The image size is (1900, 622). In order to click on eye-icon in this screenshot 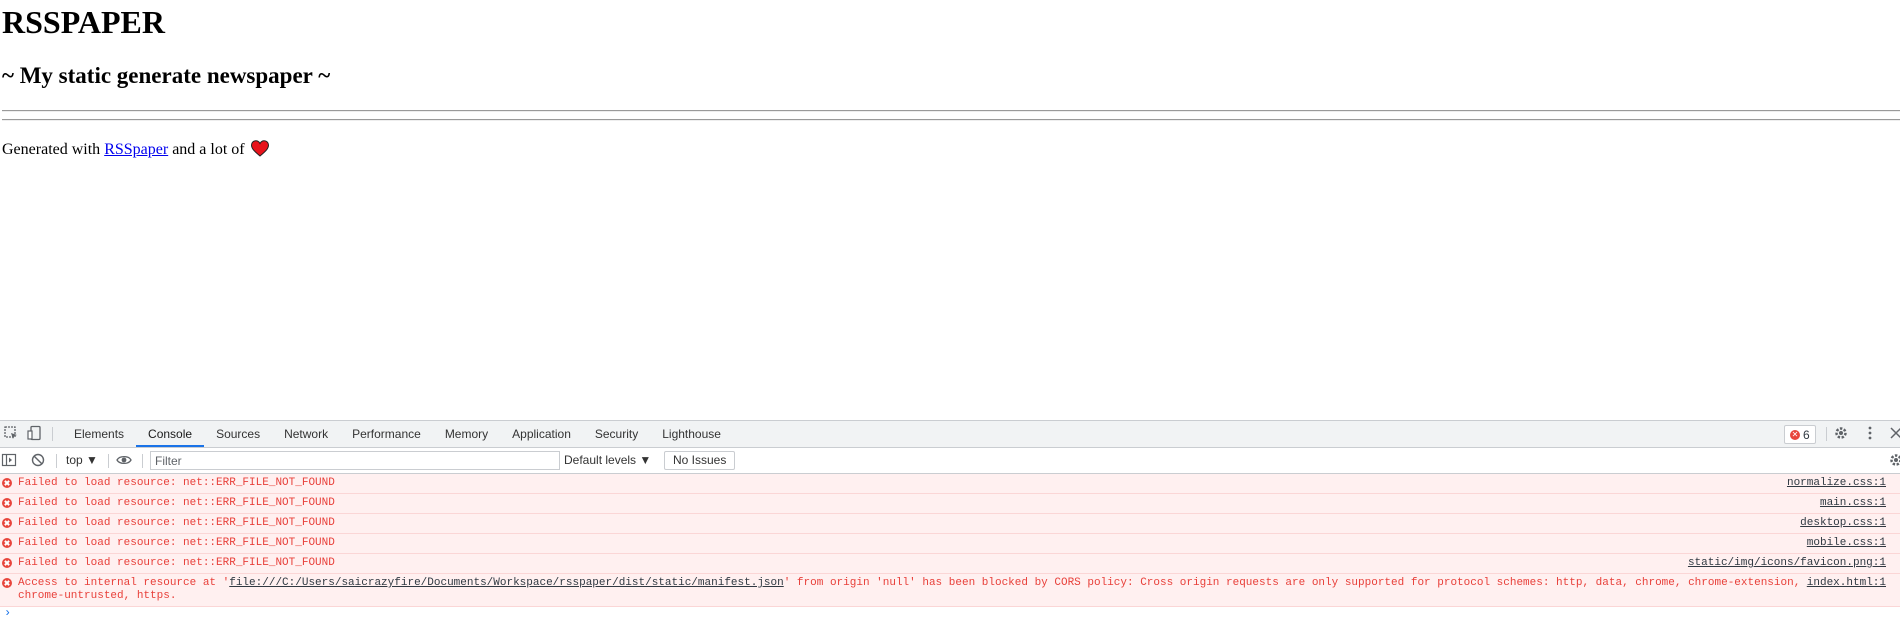, I will do `click(124, 460)`.